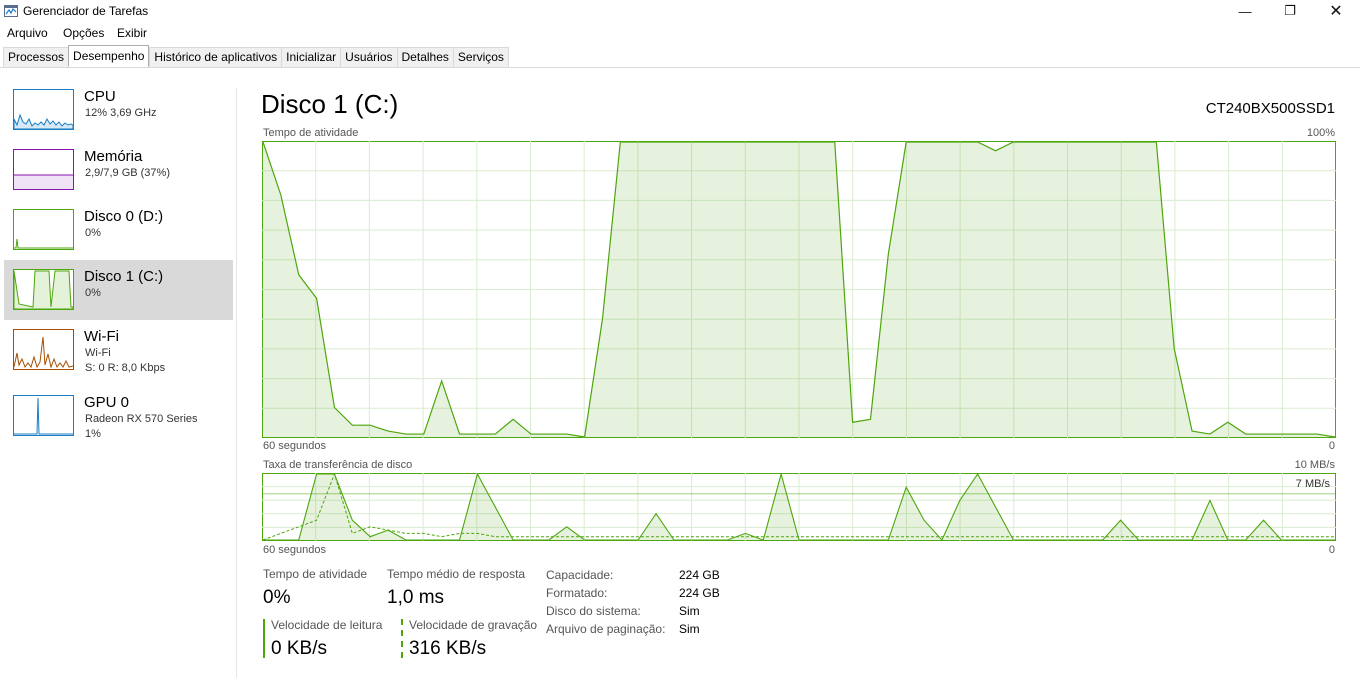  I want to click on transfer-rate-graph, so click(799, 507).